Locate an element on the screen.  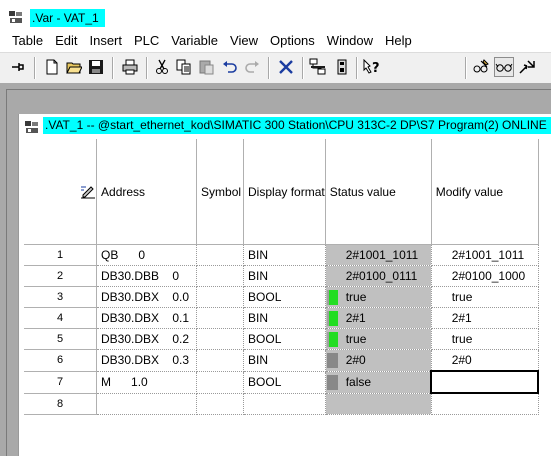
trigger-icon is located at coordinates (527, 67).